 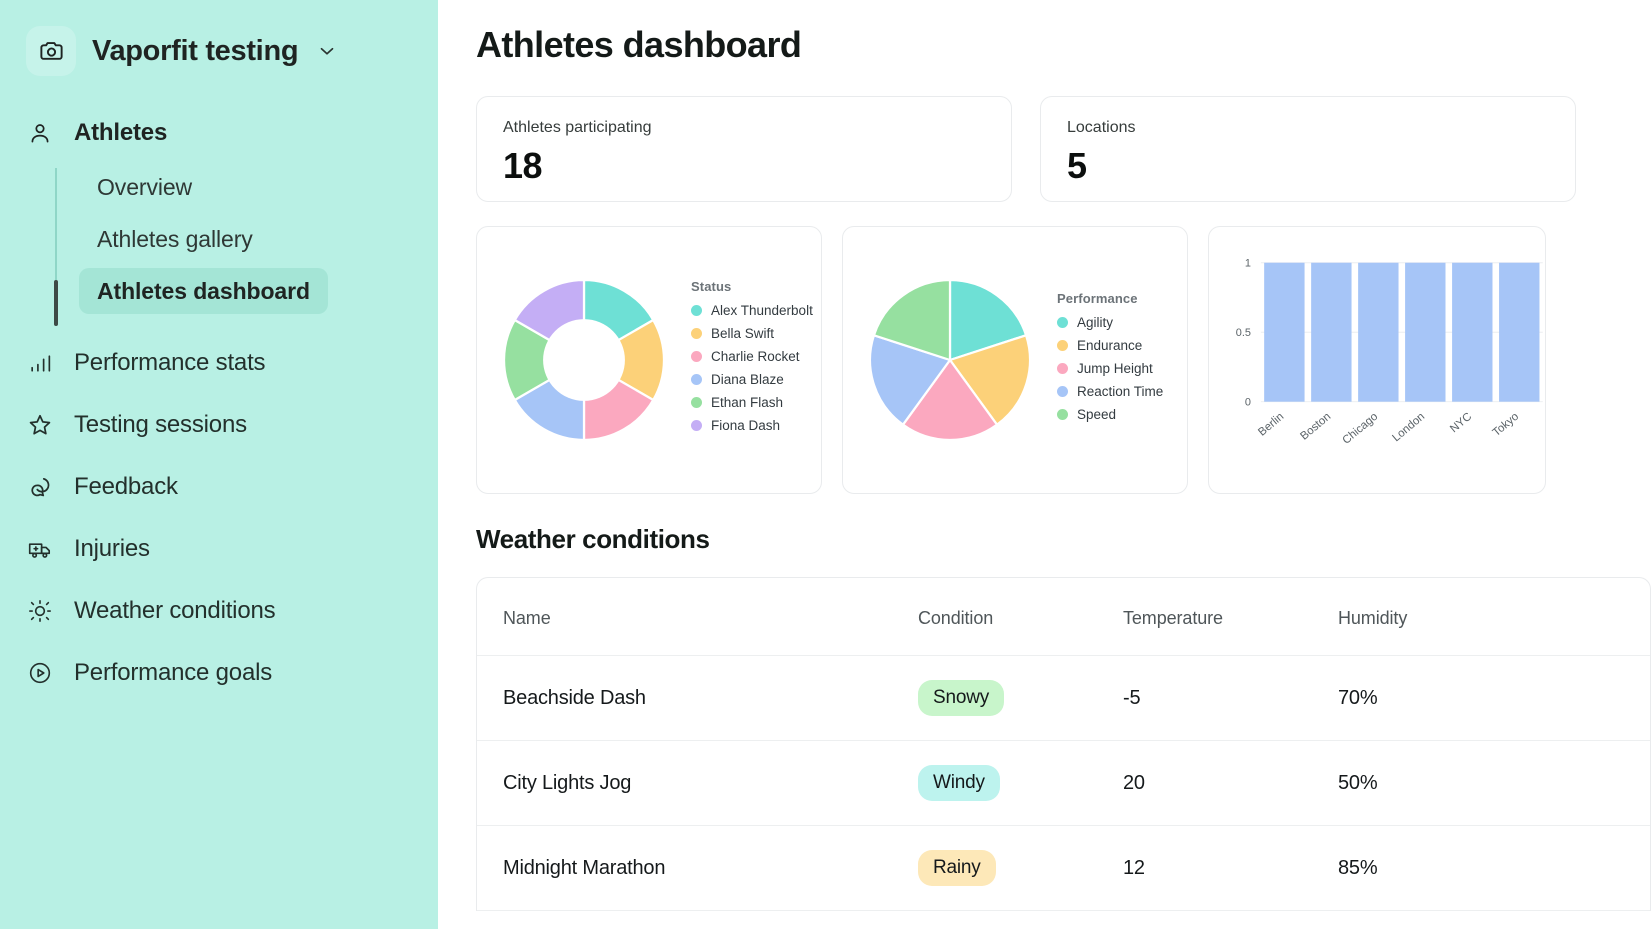 I want to click on pie-chart, so click(x=950, y=360).